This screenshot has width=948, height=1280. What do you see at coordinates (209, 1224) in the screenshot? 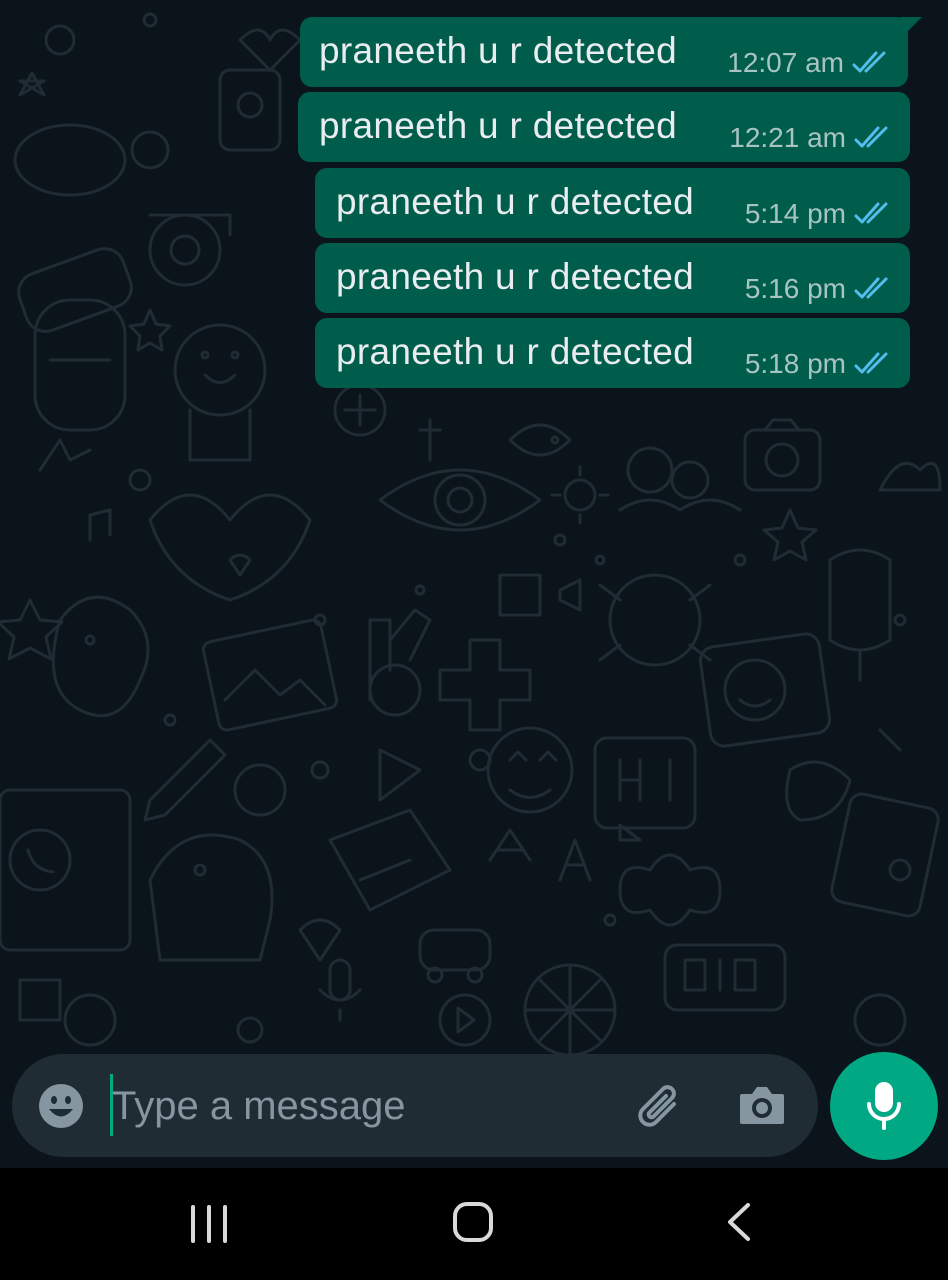
I see `recent-apps-icon` at bounding box center [209, 1224].